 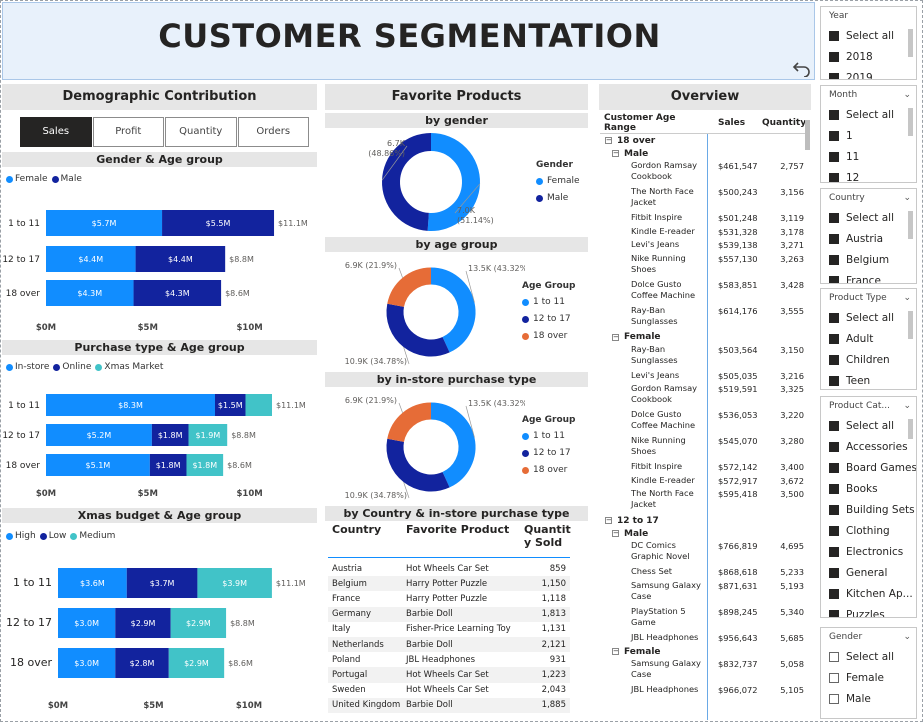 I want to click on header-quantity: Quantity, so click(x=784, y=123).